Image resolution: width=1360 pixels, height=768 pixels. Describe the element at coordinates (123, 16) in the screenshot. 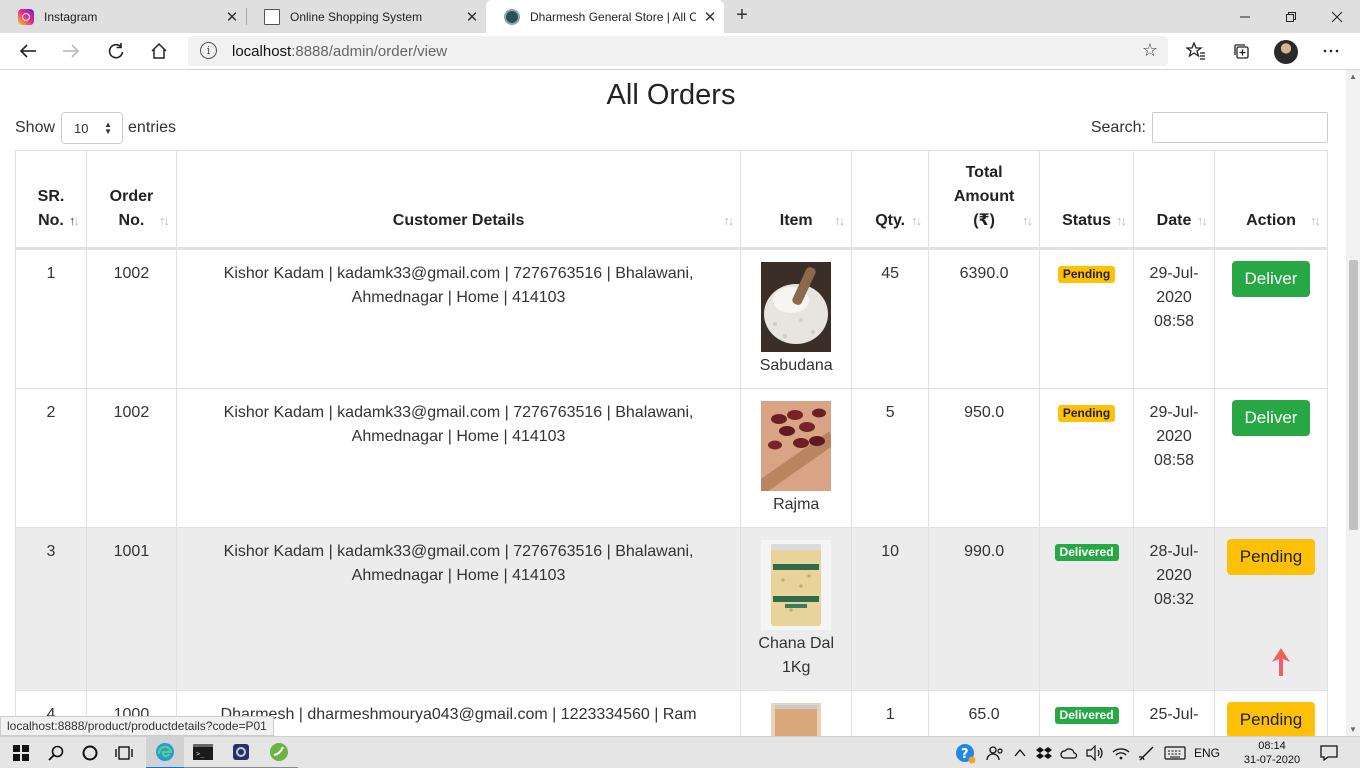

I see `tab-instagram: Instagram ✕` at that location.